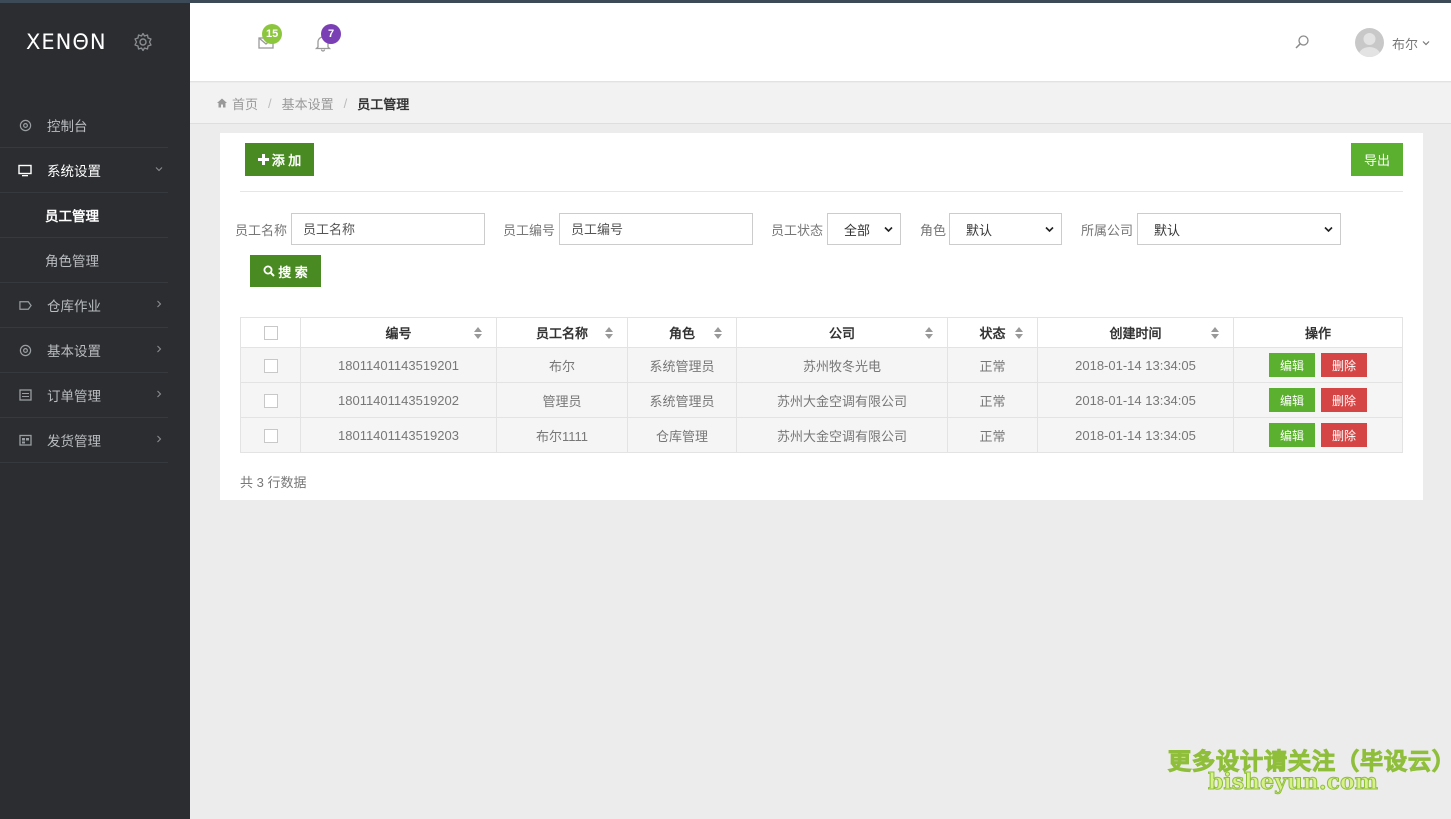 The width and height of the screenshot is (1451, 819). Describe the element at coordinates (1293, 782) in the screenshot. I see `watermark-line2: bisheyun.com` at that location.